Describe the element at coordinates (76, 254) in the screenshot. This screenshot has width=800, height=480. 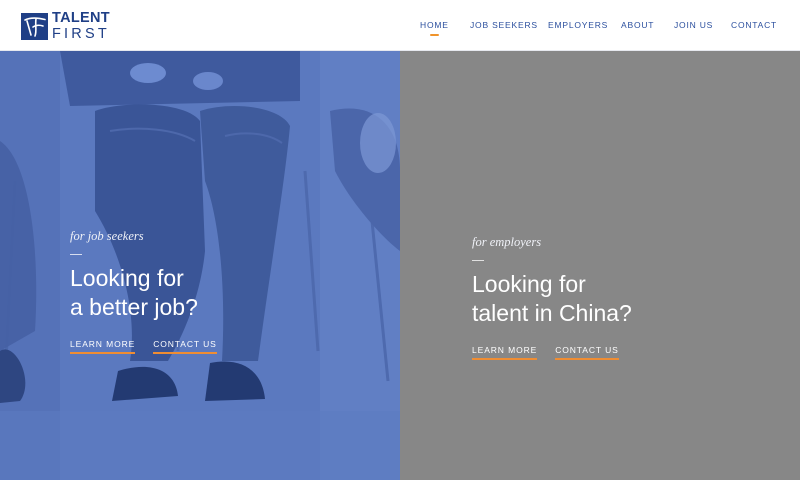
I see `seekers-divider` at that location.